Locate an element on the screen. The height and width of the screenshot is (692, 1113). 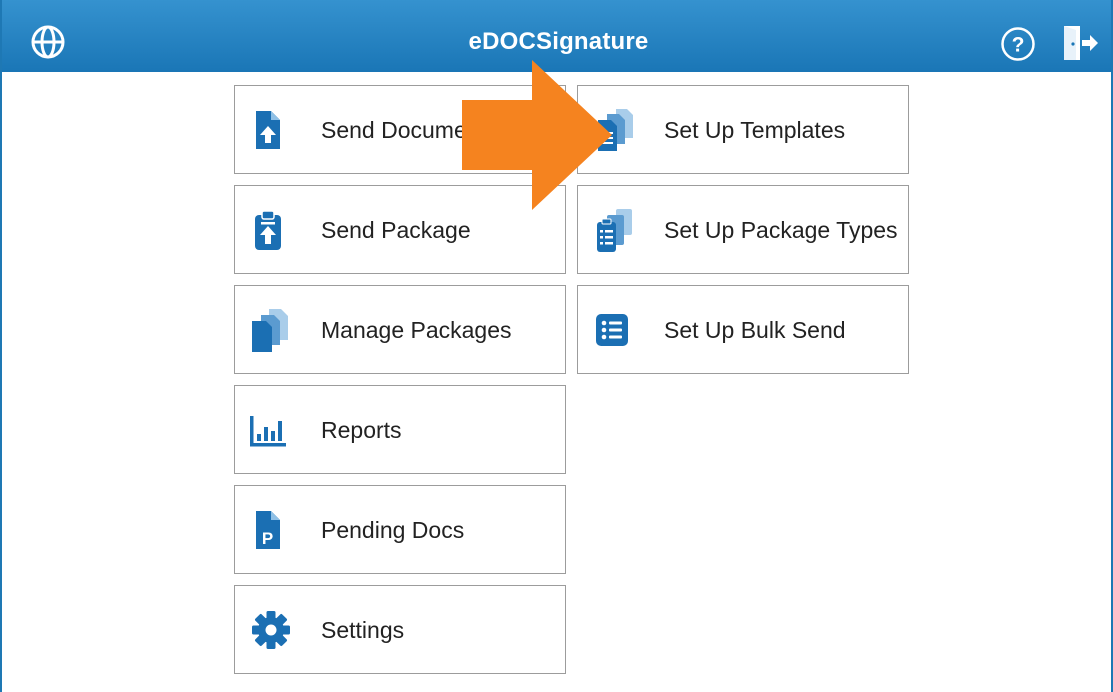
tile-set-up-templates: Set Up Templates is located at coordinates (743, 129).